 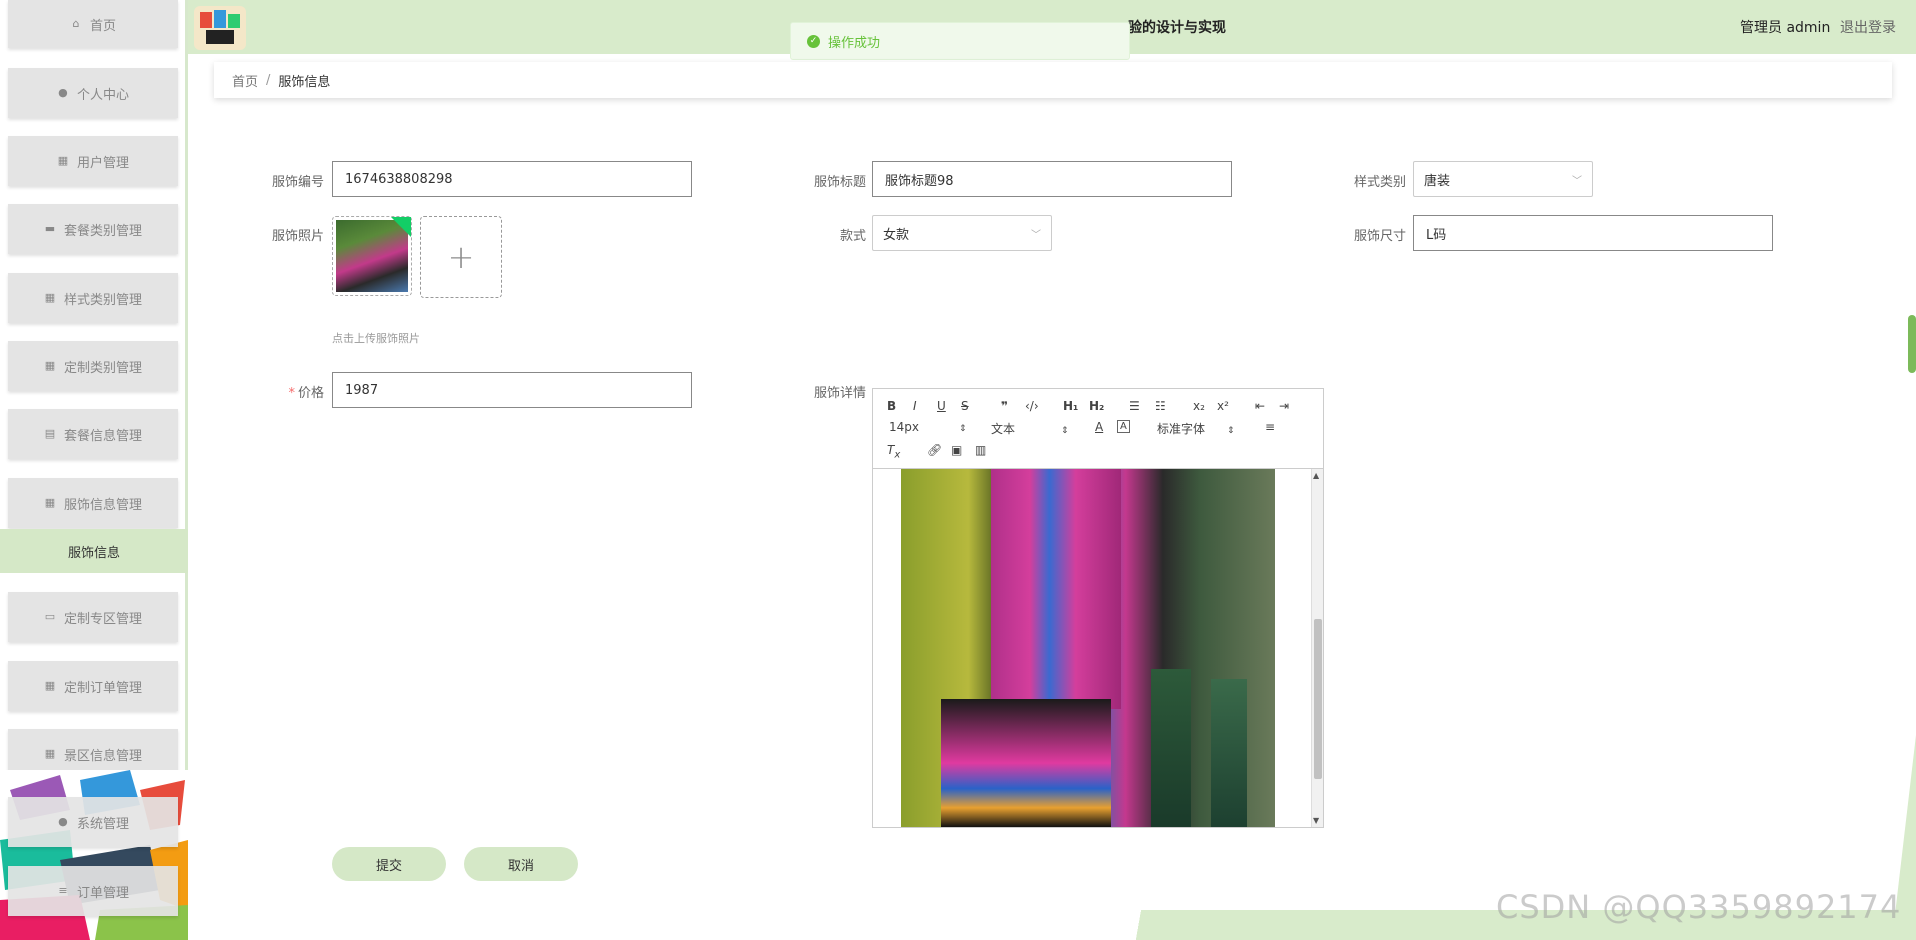 What do you see at coordinates (1134, 406) in the screenshot?
I see `ordered-list-icon: ☰` at bounding box center [1134, 406].